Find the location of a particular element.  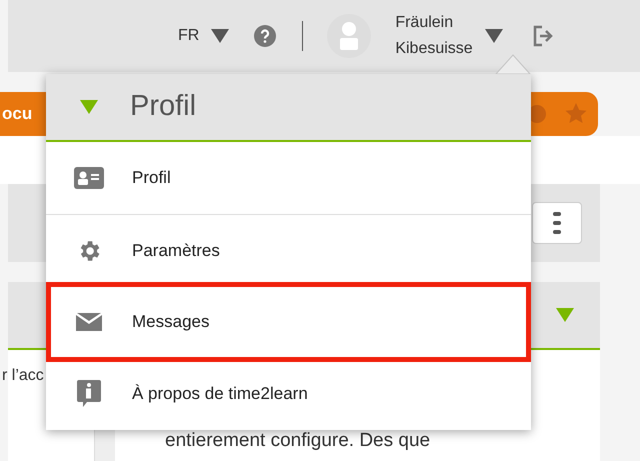

kebab-icon is located at coordinates (557, 223).